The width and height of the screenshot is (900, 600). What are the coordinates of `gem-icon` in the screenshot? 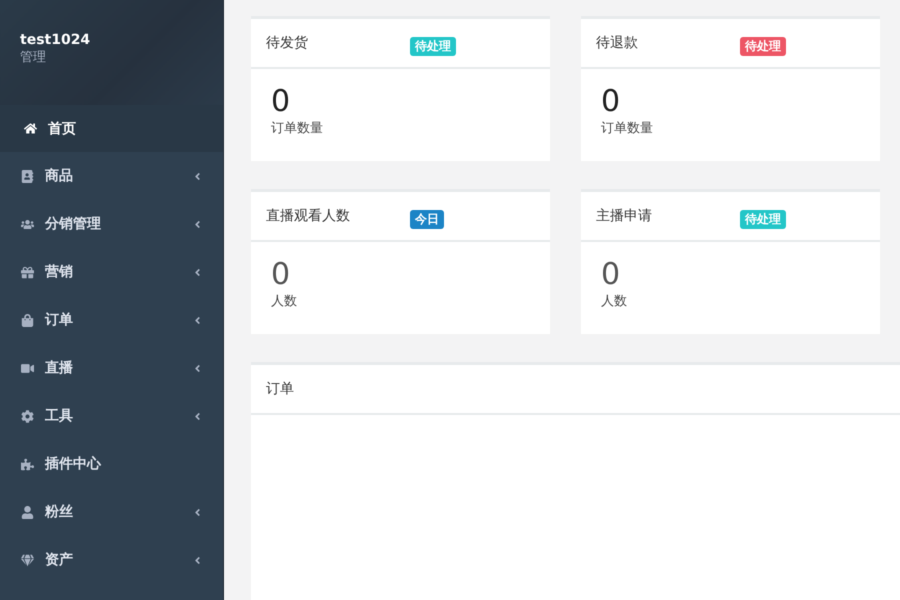 It's located at (27, 560).